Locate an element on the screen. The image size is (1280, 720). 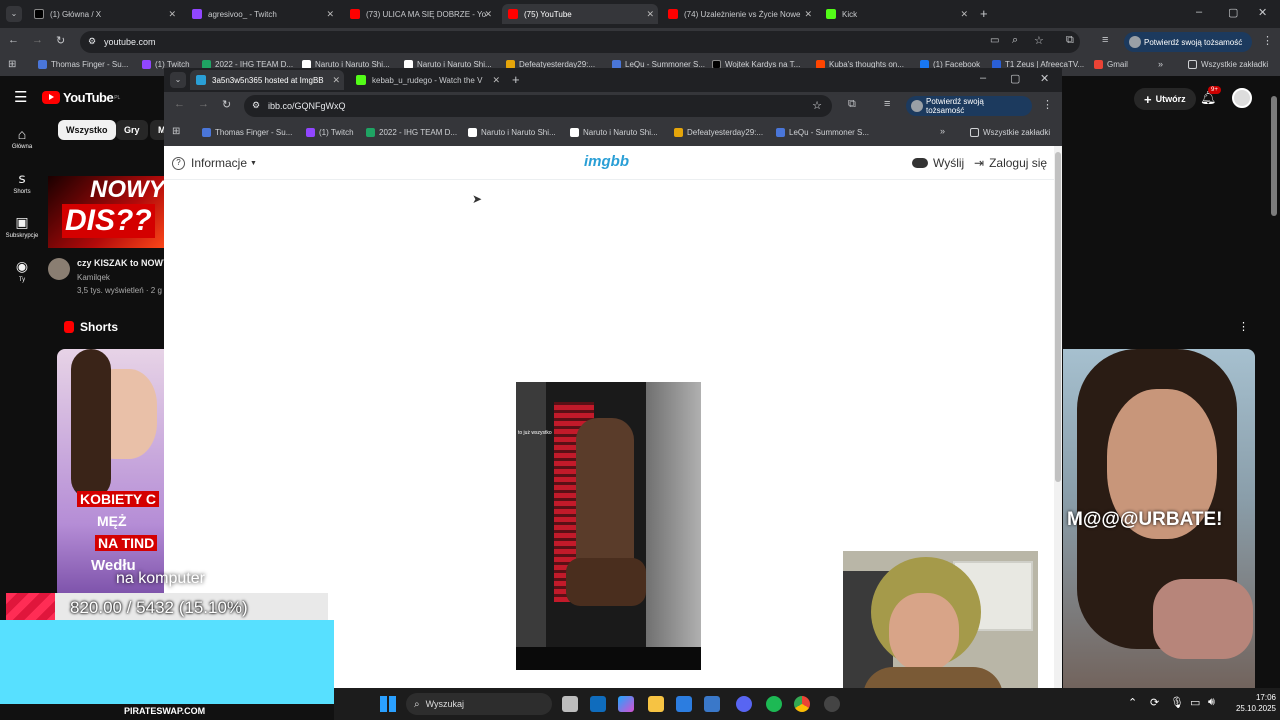
inner-scrollbar is located at coordinates (1058, 433).